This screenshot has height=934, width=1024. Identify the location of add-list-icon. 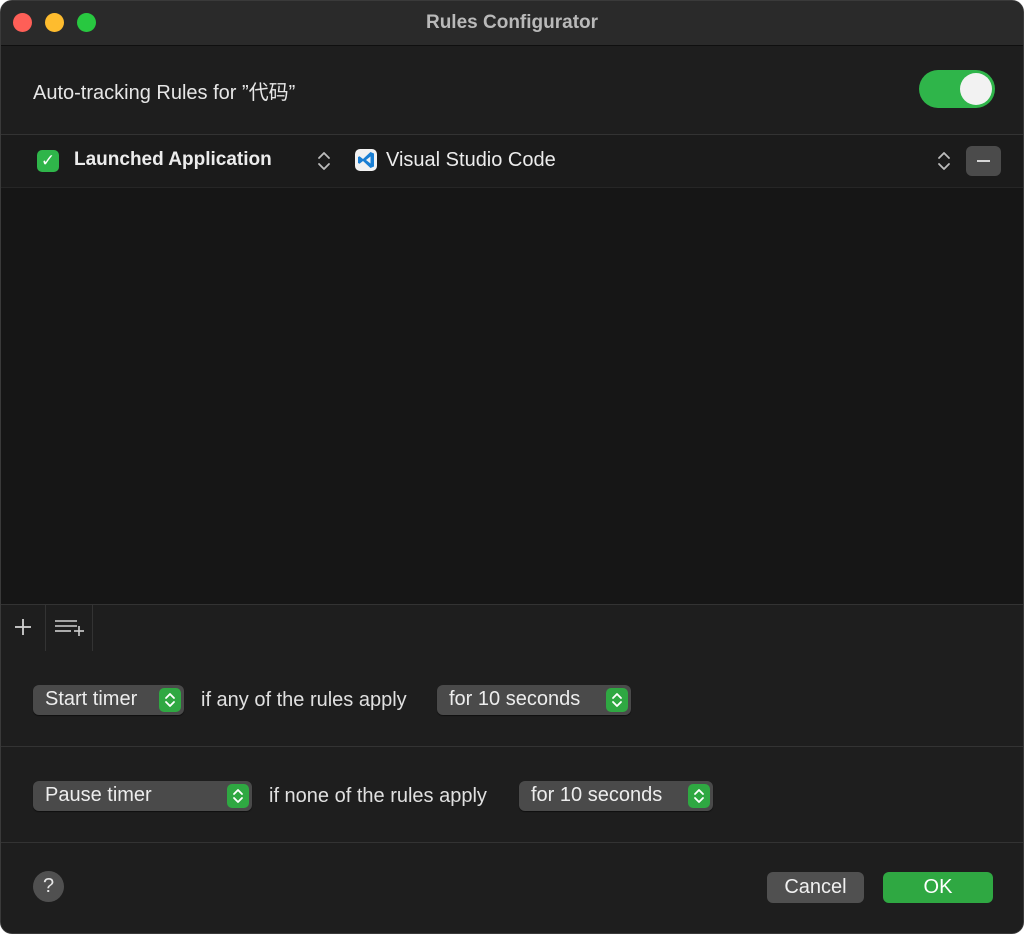
(69, 628).